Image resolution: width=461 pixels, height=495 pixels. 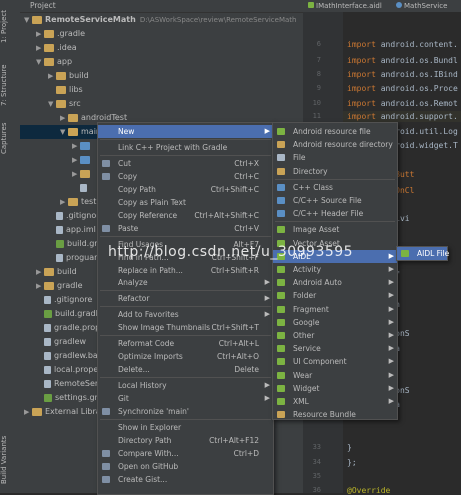 I want to click on menu-item-refactor: Refactor ▶, so click(x=185, y=298).